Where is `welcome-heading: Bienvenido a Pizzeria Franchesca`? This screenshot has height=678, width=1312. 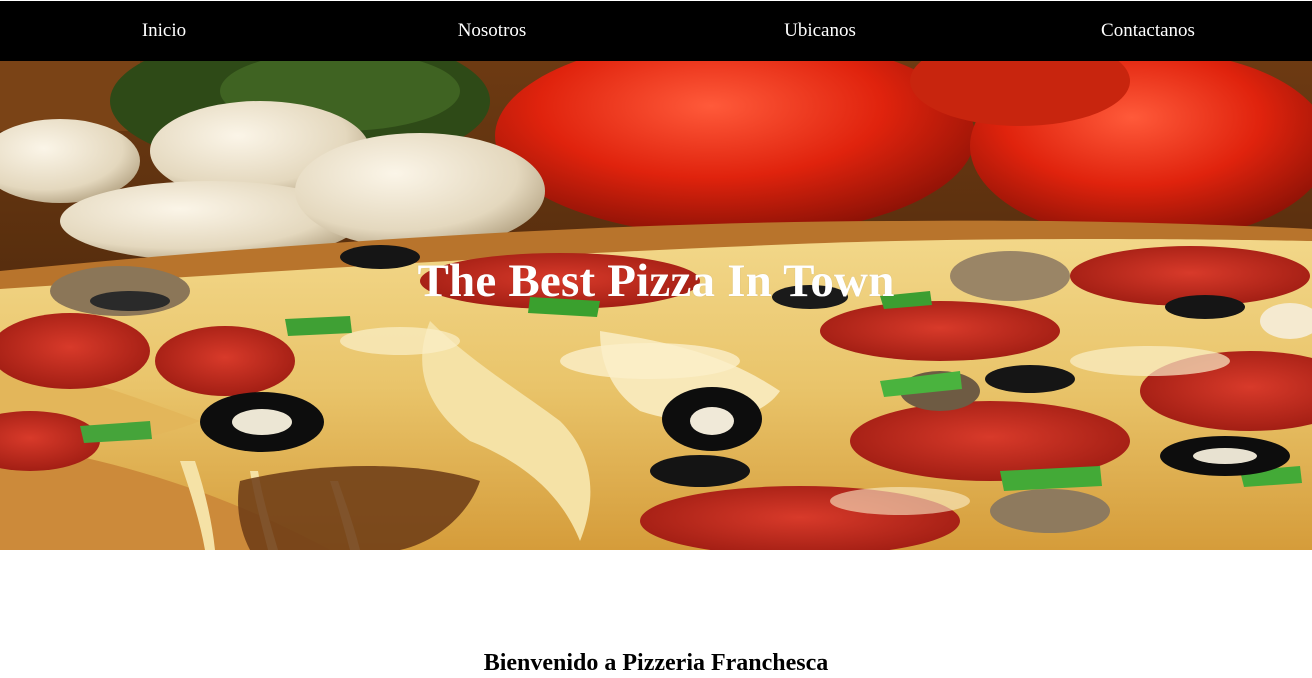 welcome-heading: Bienvenido a Pizzeria Franchesca is located at coordinates (656, 662).